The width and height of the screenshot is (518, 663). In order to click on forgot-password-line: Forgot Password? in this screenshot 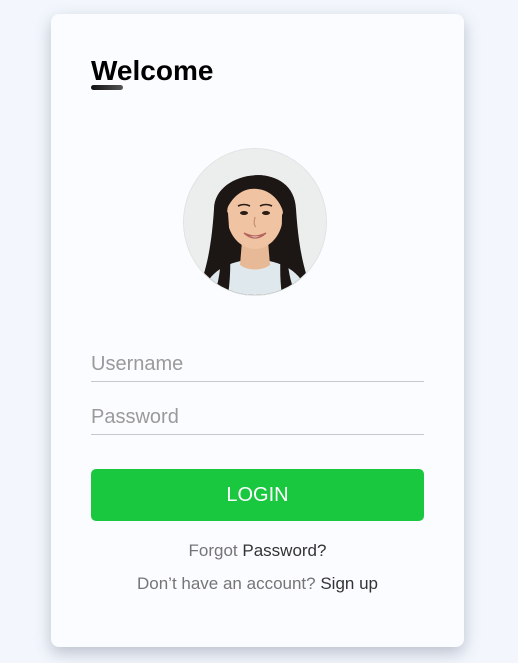, I will do `click(257, 551)`.